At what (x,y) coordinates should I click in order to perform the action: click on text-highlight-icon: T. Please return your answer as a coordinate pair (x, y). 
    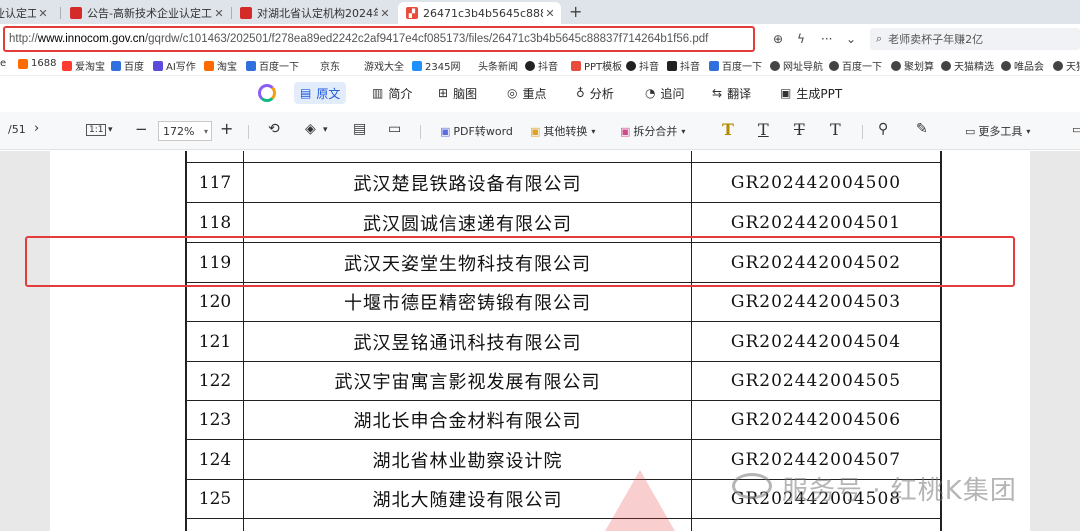
    Looking at the image, I should click on (728, 129).